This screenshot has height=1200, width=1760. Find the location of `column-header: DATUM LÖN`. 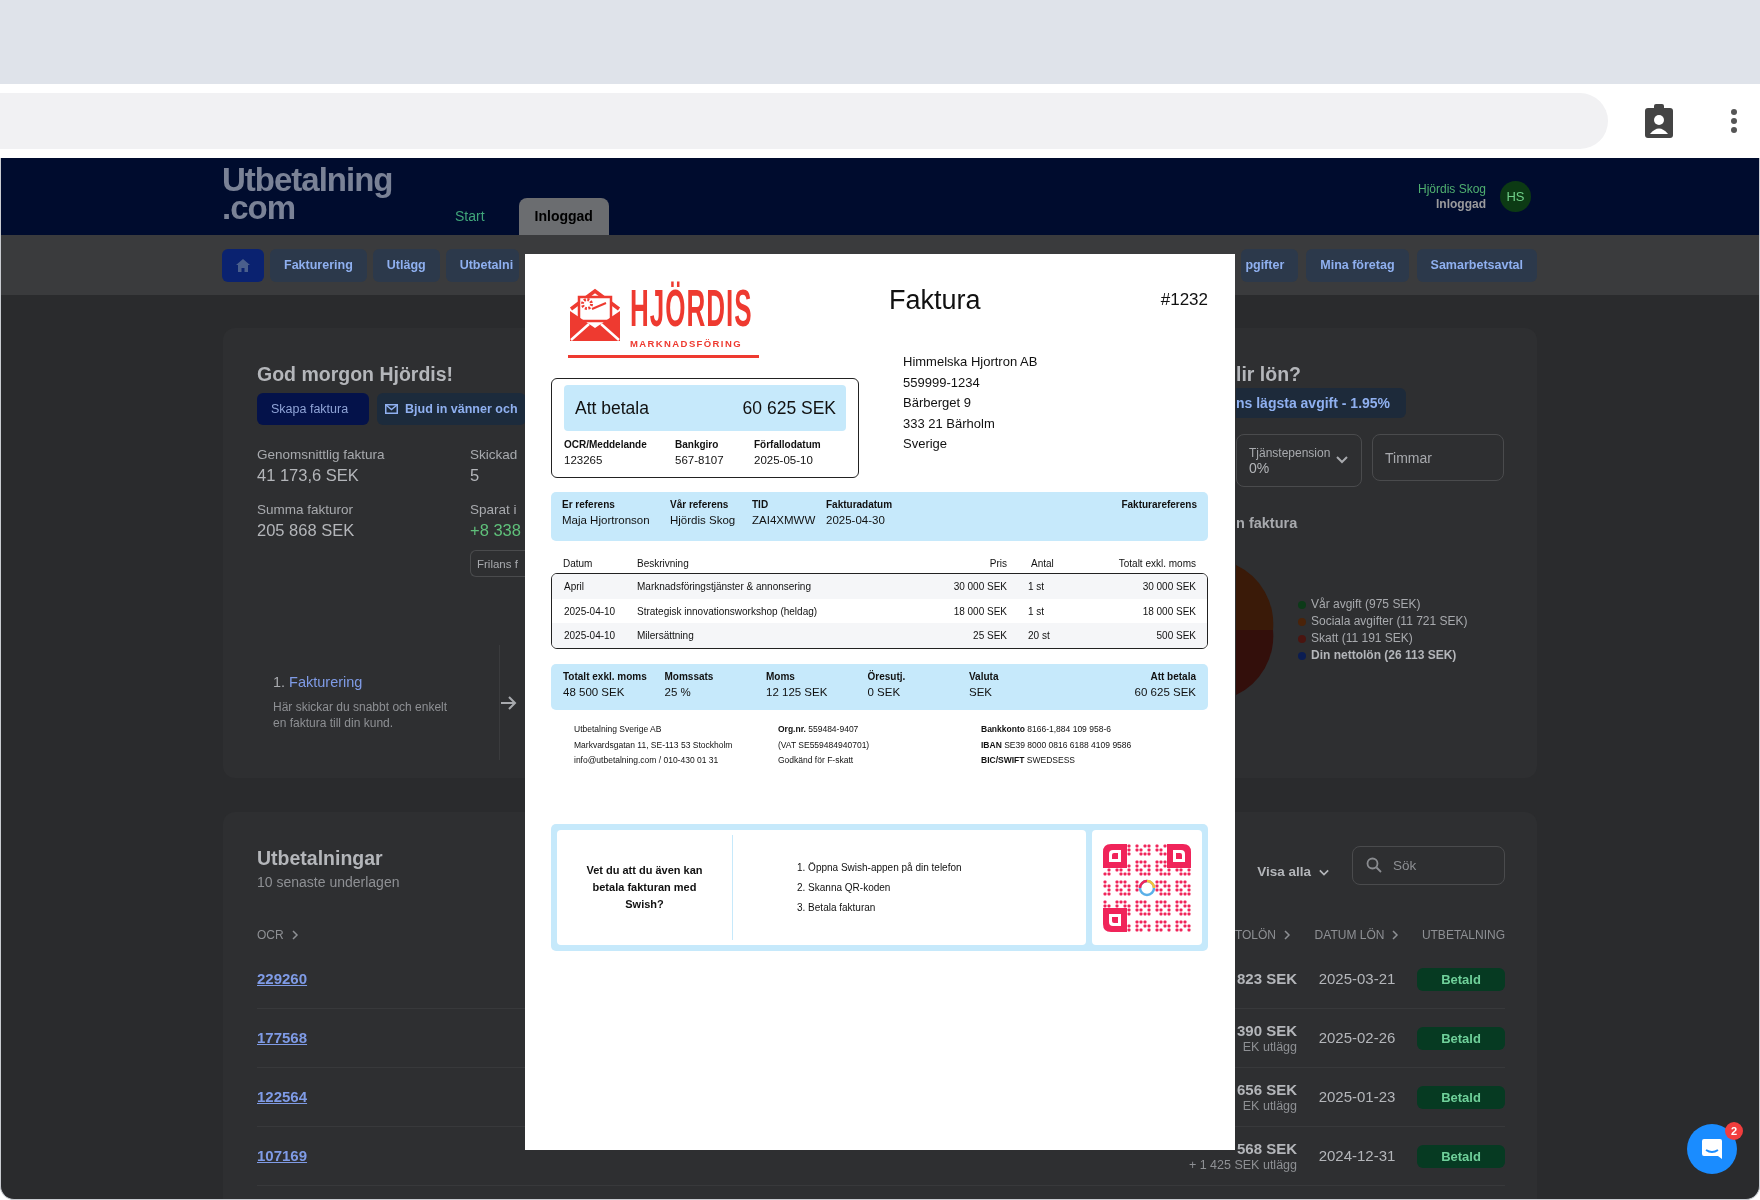

column-header: DATUM LÖN is located at coordinates (1357, 935).